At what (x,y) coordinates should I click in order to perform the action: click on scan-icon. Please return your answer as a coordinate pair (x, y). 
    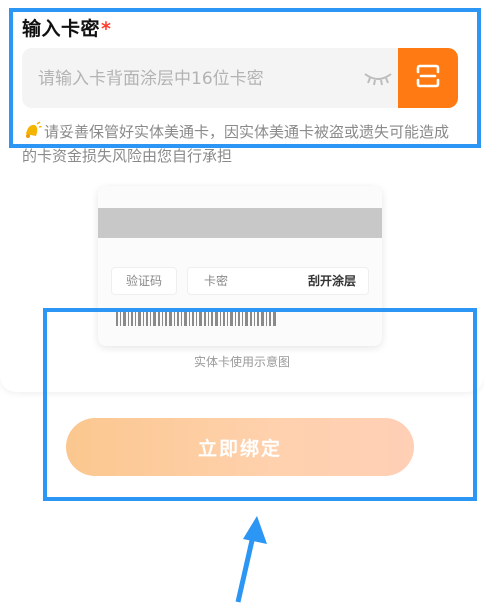
    Looking at the image, I should click on (428, 78).